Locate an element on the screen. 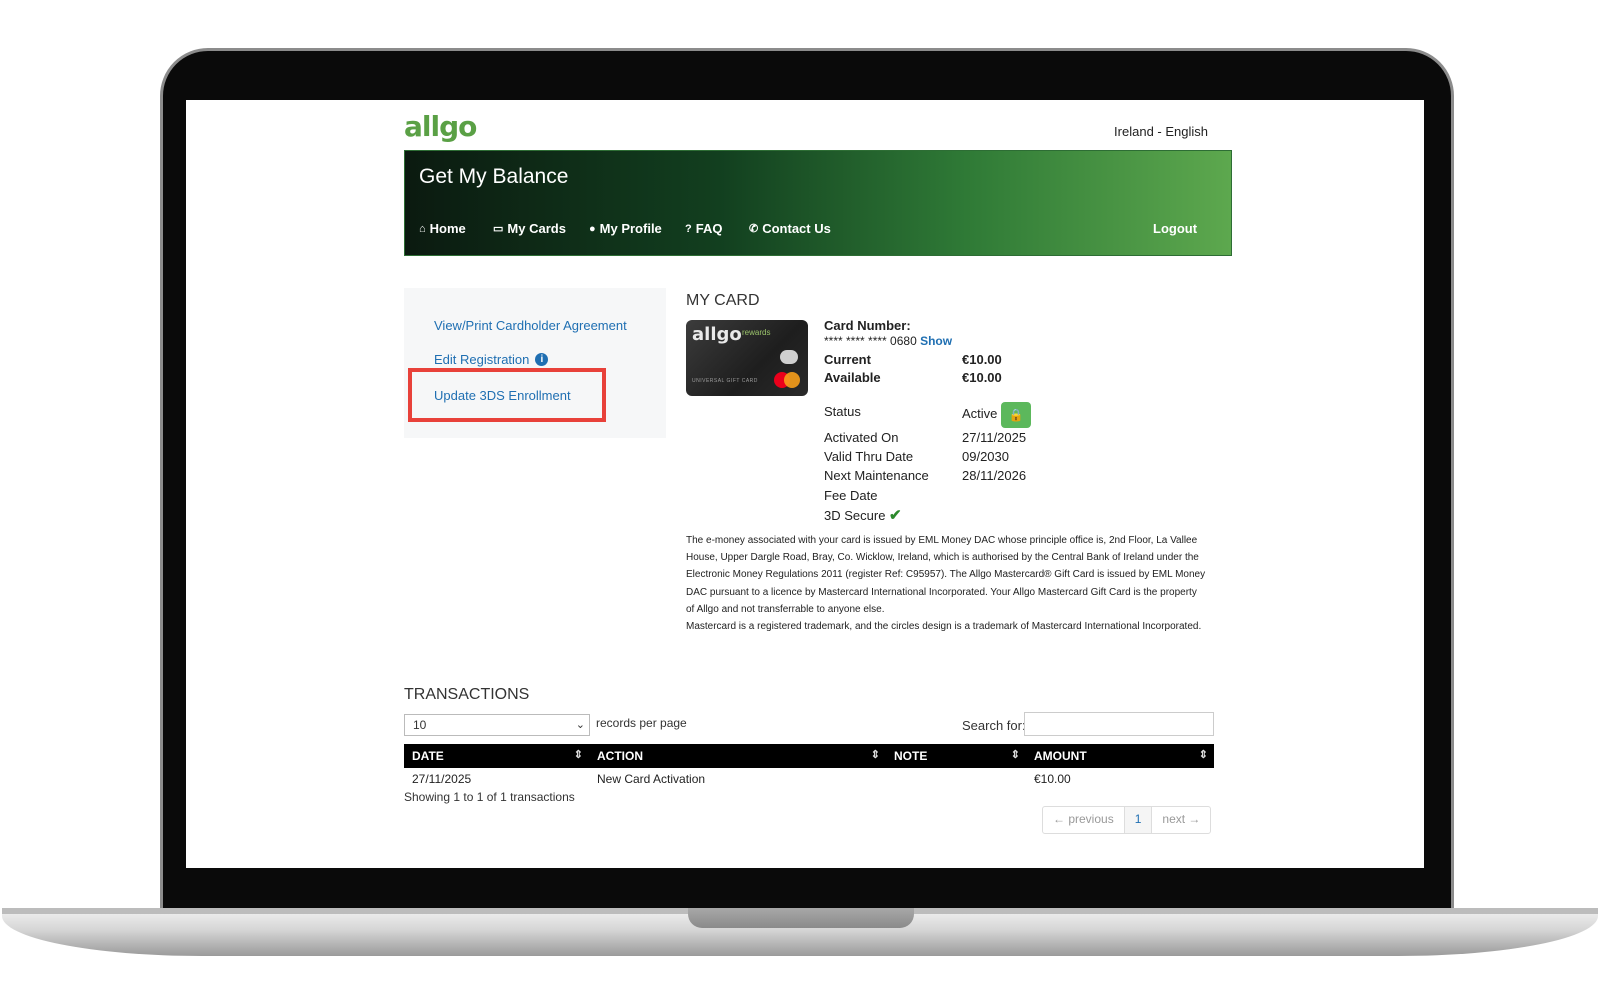 Image resolution: width=1600 pixels, height=1000 pixels. mastercard-yellow-circle is located at coordinates (792, 380).